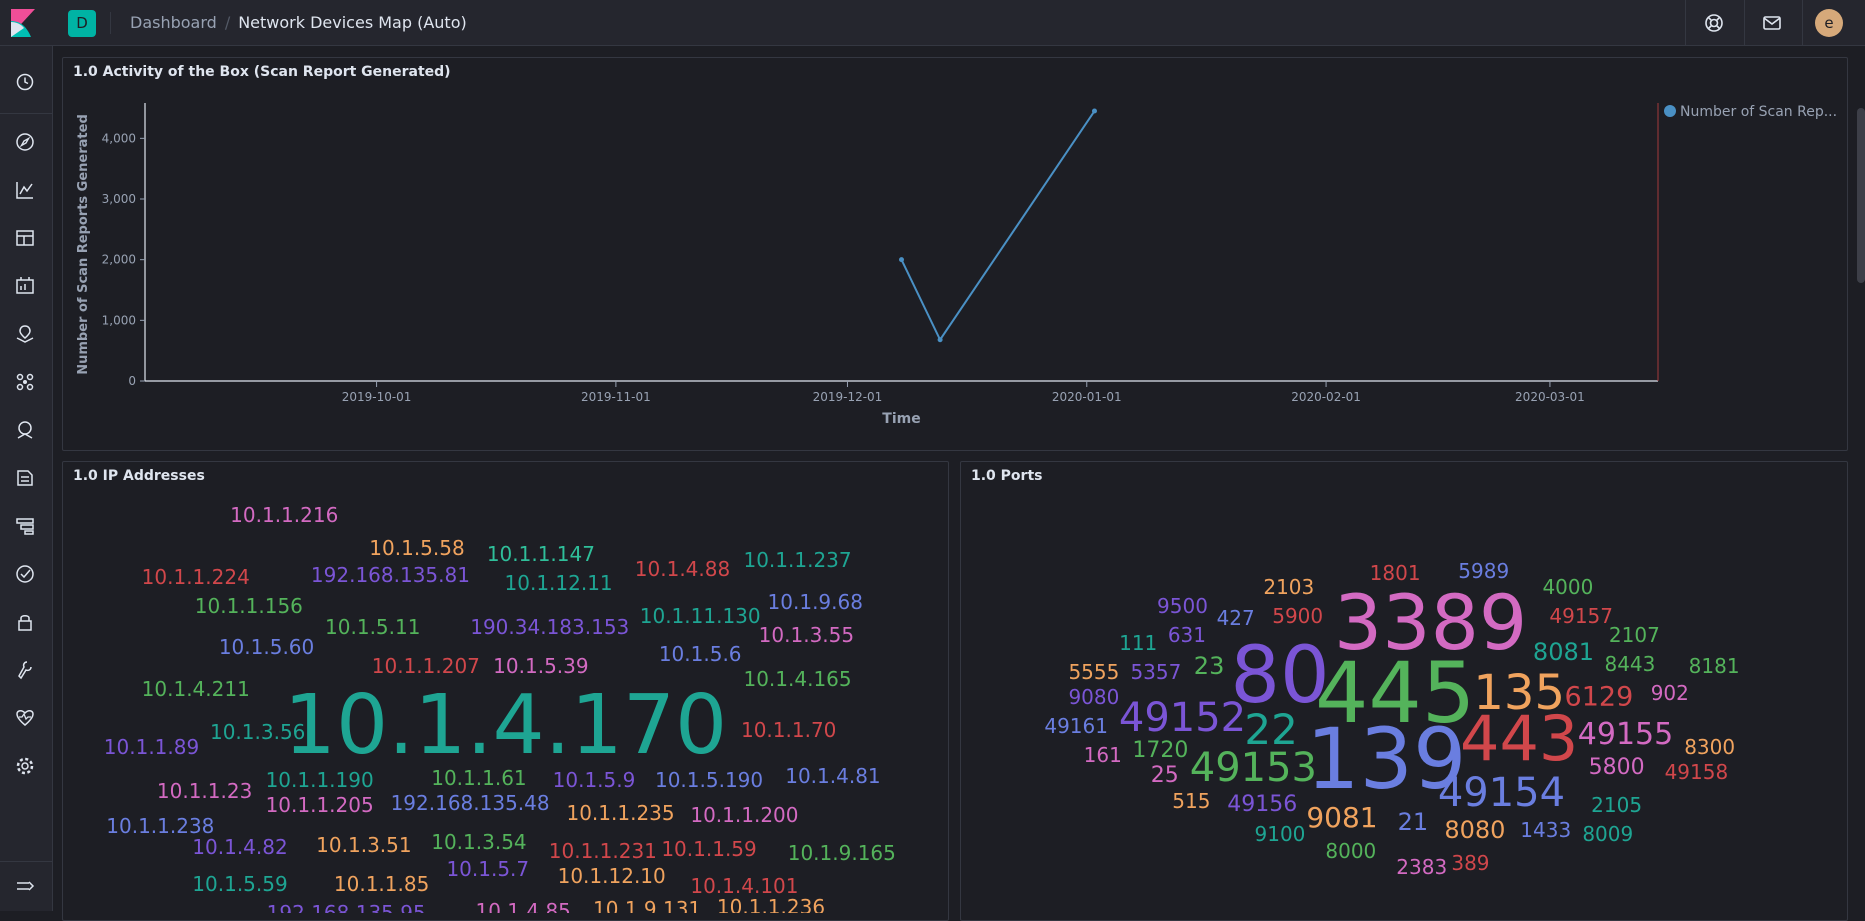 This screenshot has width=1865, height=921. I want to click on cloud-word: 515, so click(1191, 801).